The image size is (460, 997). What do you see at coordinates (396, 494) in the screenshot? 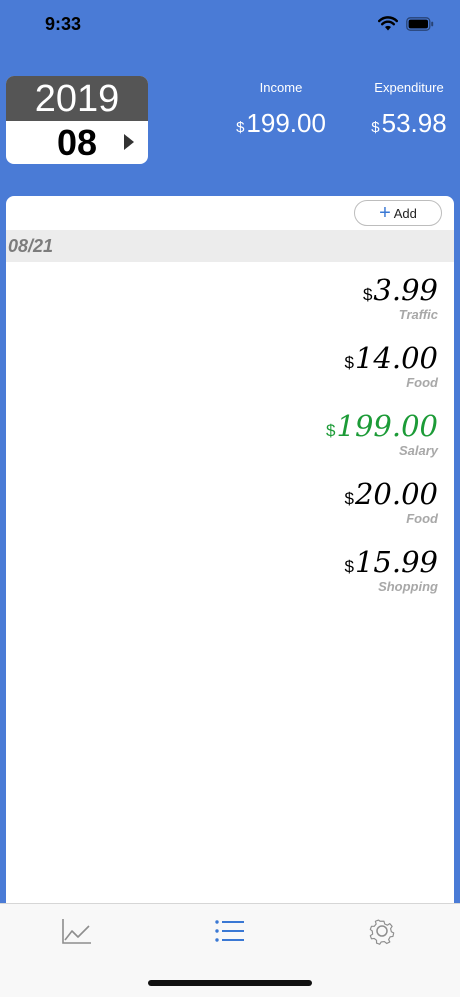
I see `transaction-value: 20.00` at bounding box center [396, 494].